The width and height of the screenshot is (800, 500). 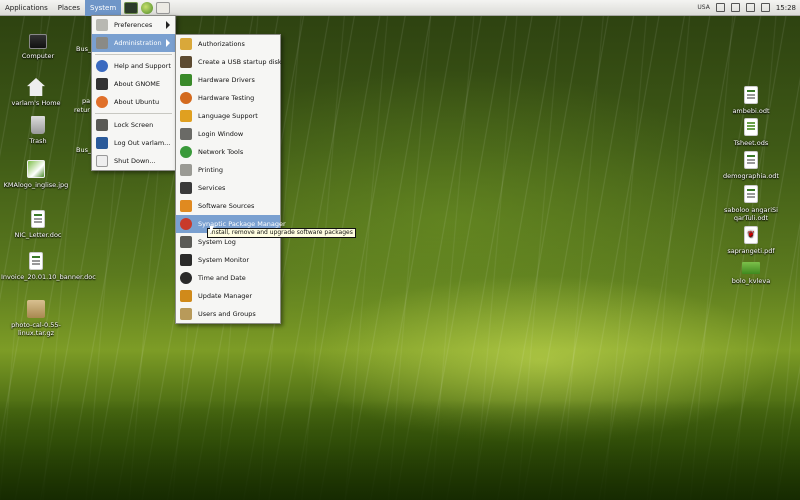 I want to click on clock: 15:28, so click(x=786, y=8).